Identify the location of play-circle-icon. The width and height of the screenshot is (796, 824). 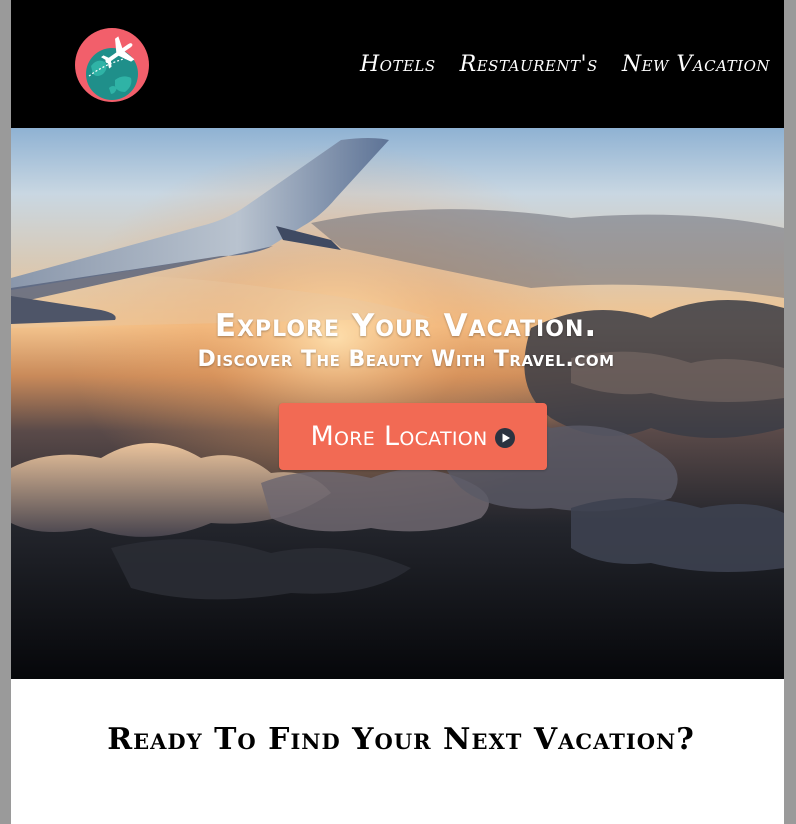
(505, 438).